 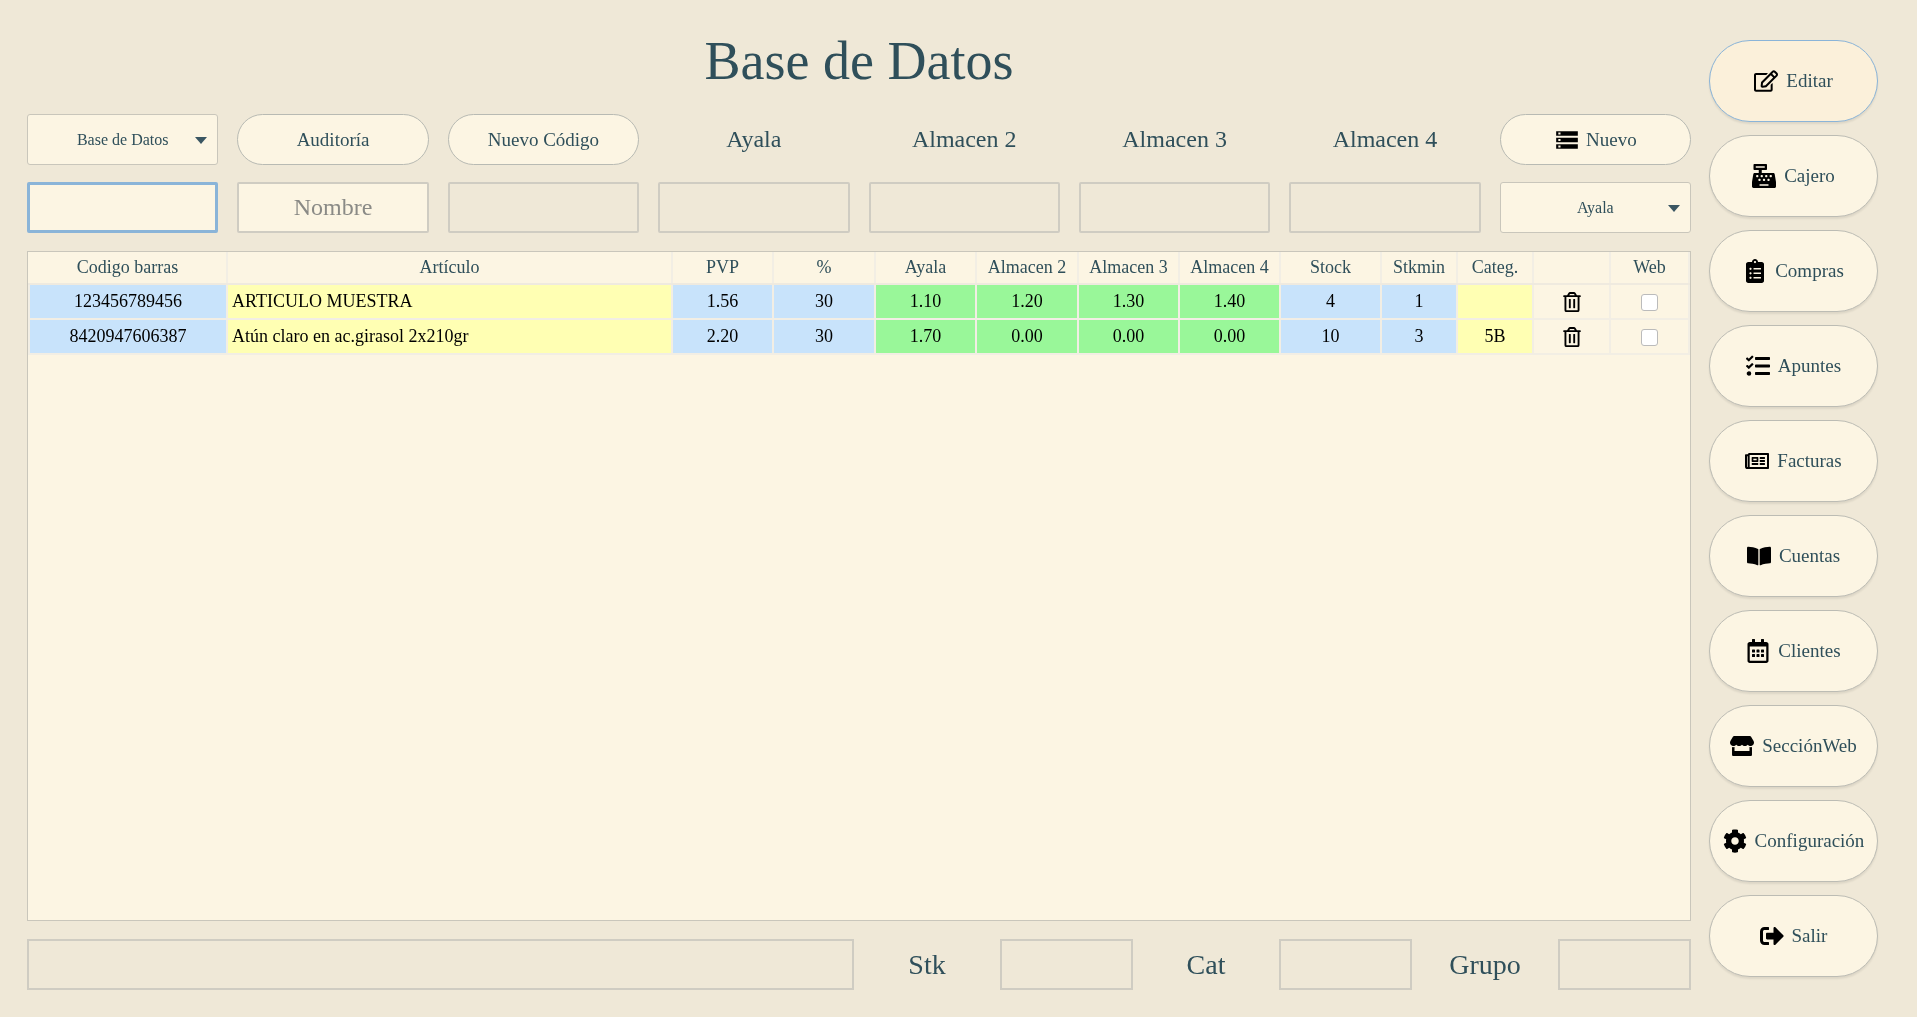 I want to click on cash-register-icon, so click(x=1764, y=176).